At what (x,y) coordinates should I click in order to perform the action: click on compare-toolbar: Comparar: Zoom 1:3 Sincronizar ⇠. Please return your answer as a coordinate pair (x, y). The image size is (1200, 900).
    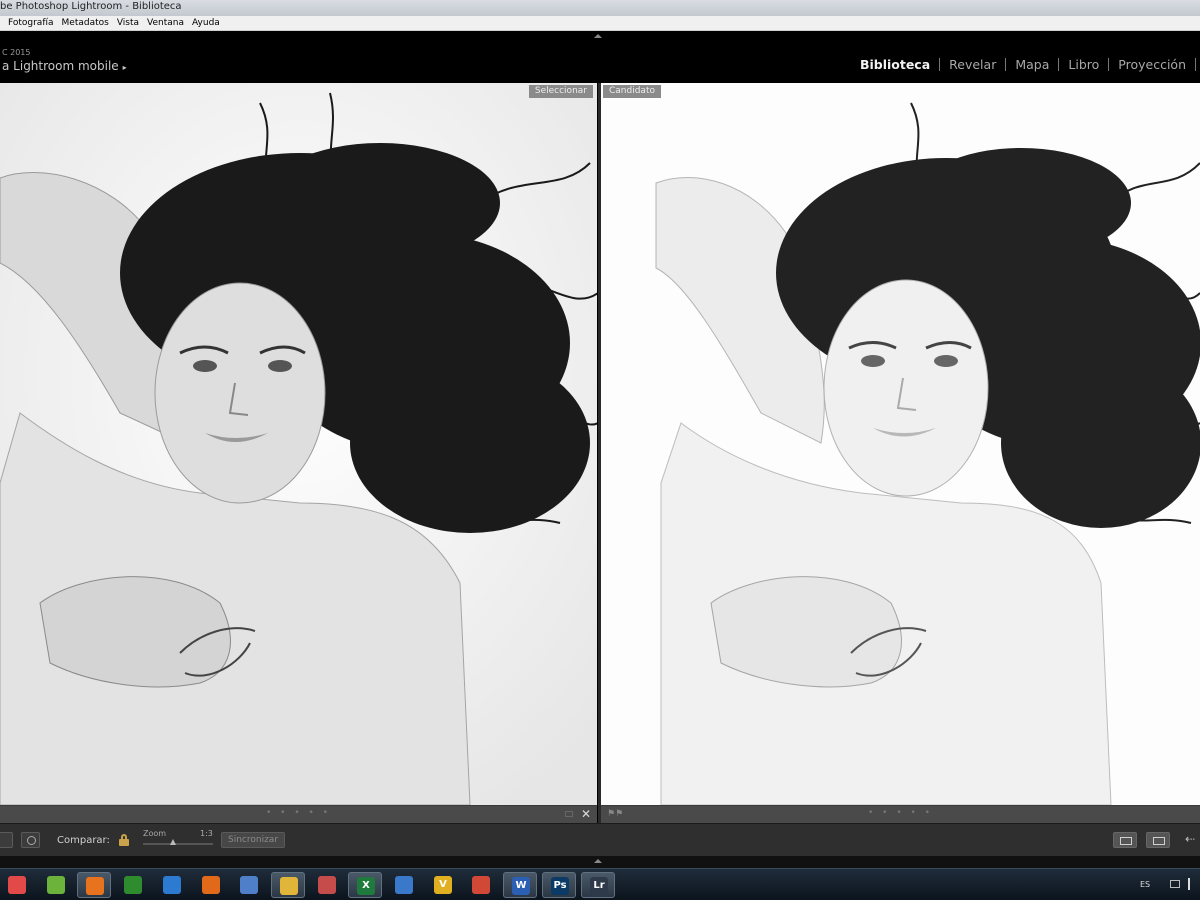
    Looking at the image, I should click on (600, 839).